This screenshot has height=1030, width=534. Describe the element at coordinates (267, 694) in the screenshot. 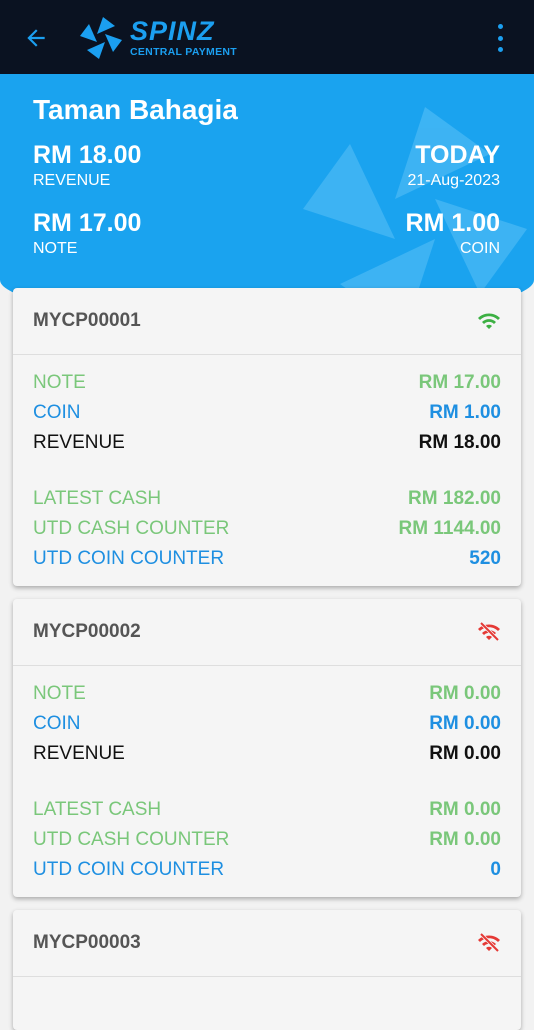

I see `note-row: NOTE RM 0.00` at that location.